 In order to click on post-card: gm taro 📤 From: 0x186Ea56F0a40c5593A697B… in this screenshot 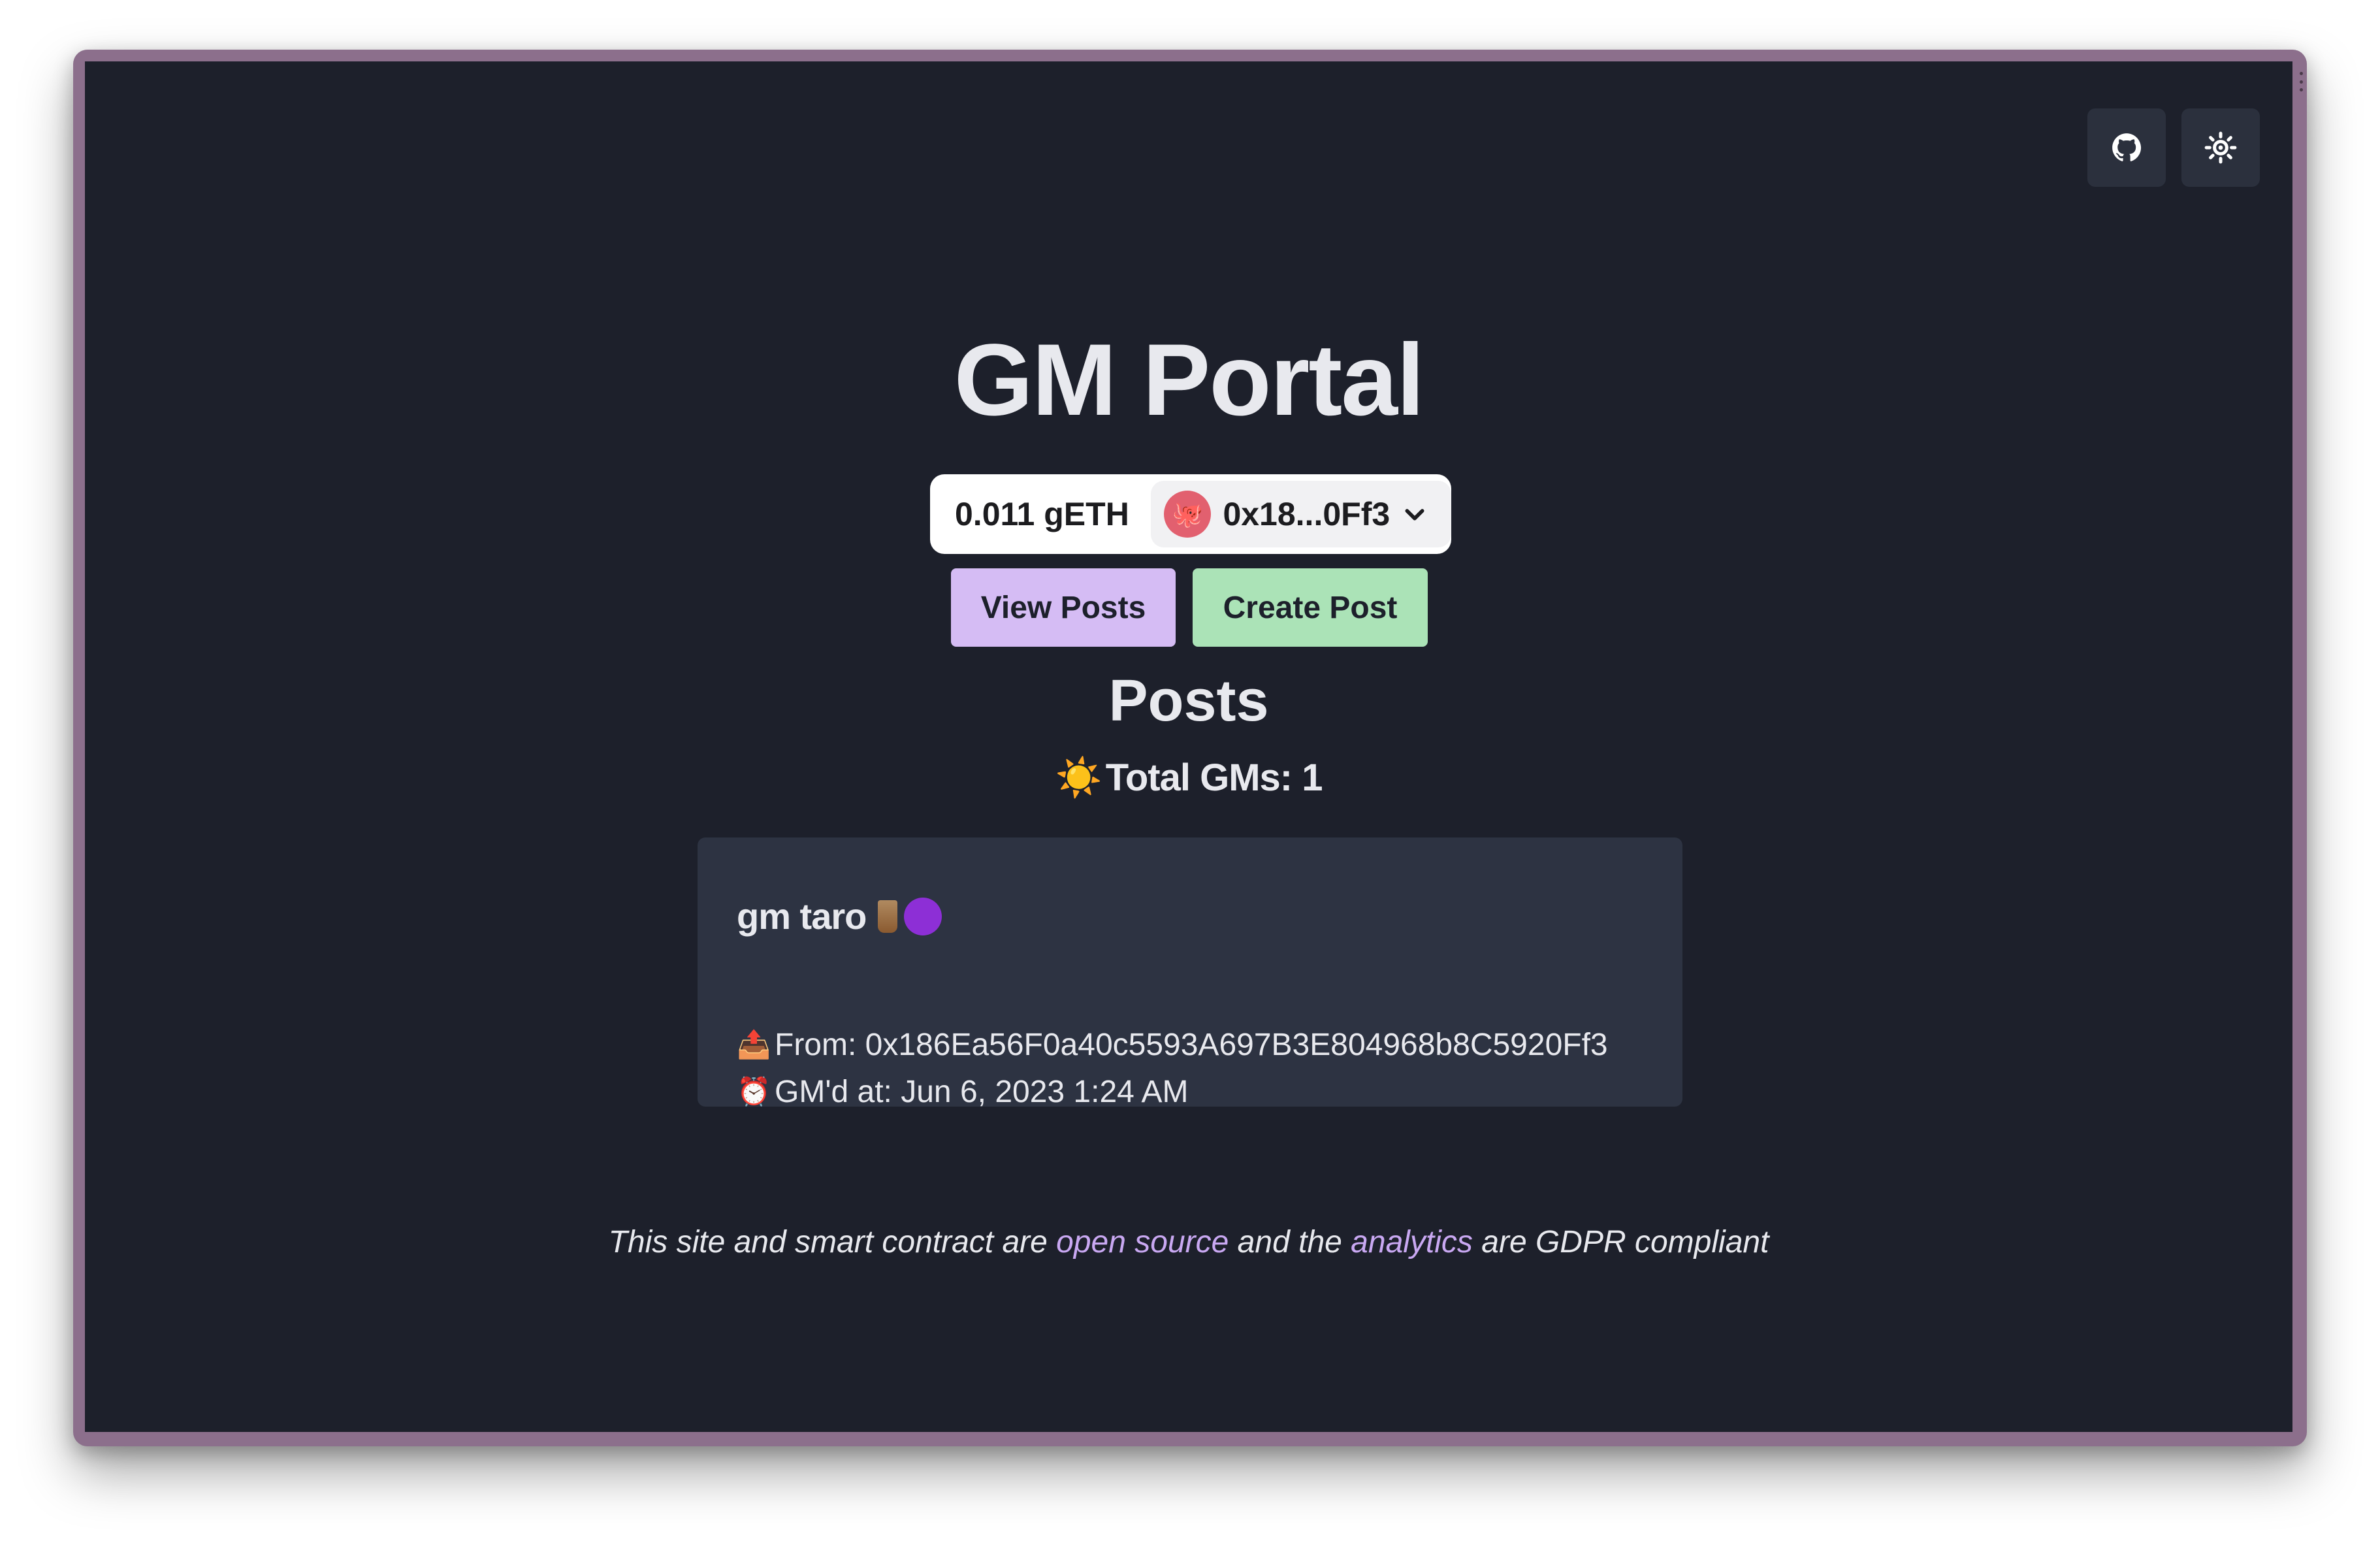, I will do `click(1190, 973)`.